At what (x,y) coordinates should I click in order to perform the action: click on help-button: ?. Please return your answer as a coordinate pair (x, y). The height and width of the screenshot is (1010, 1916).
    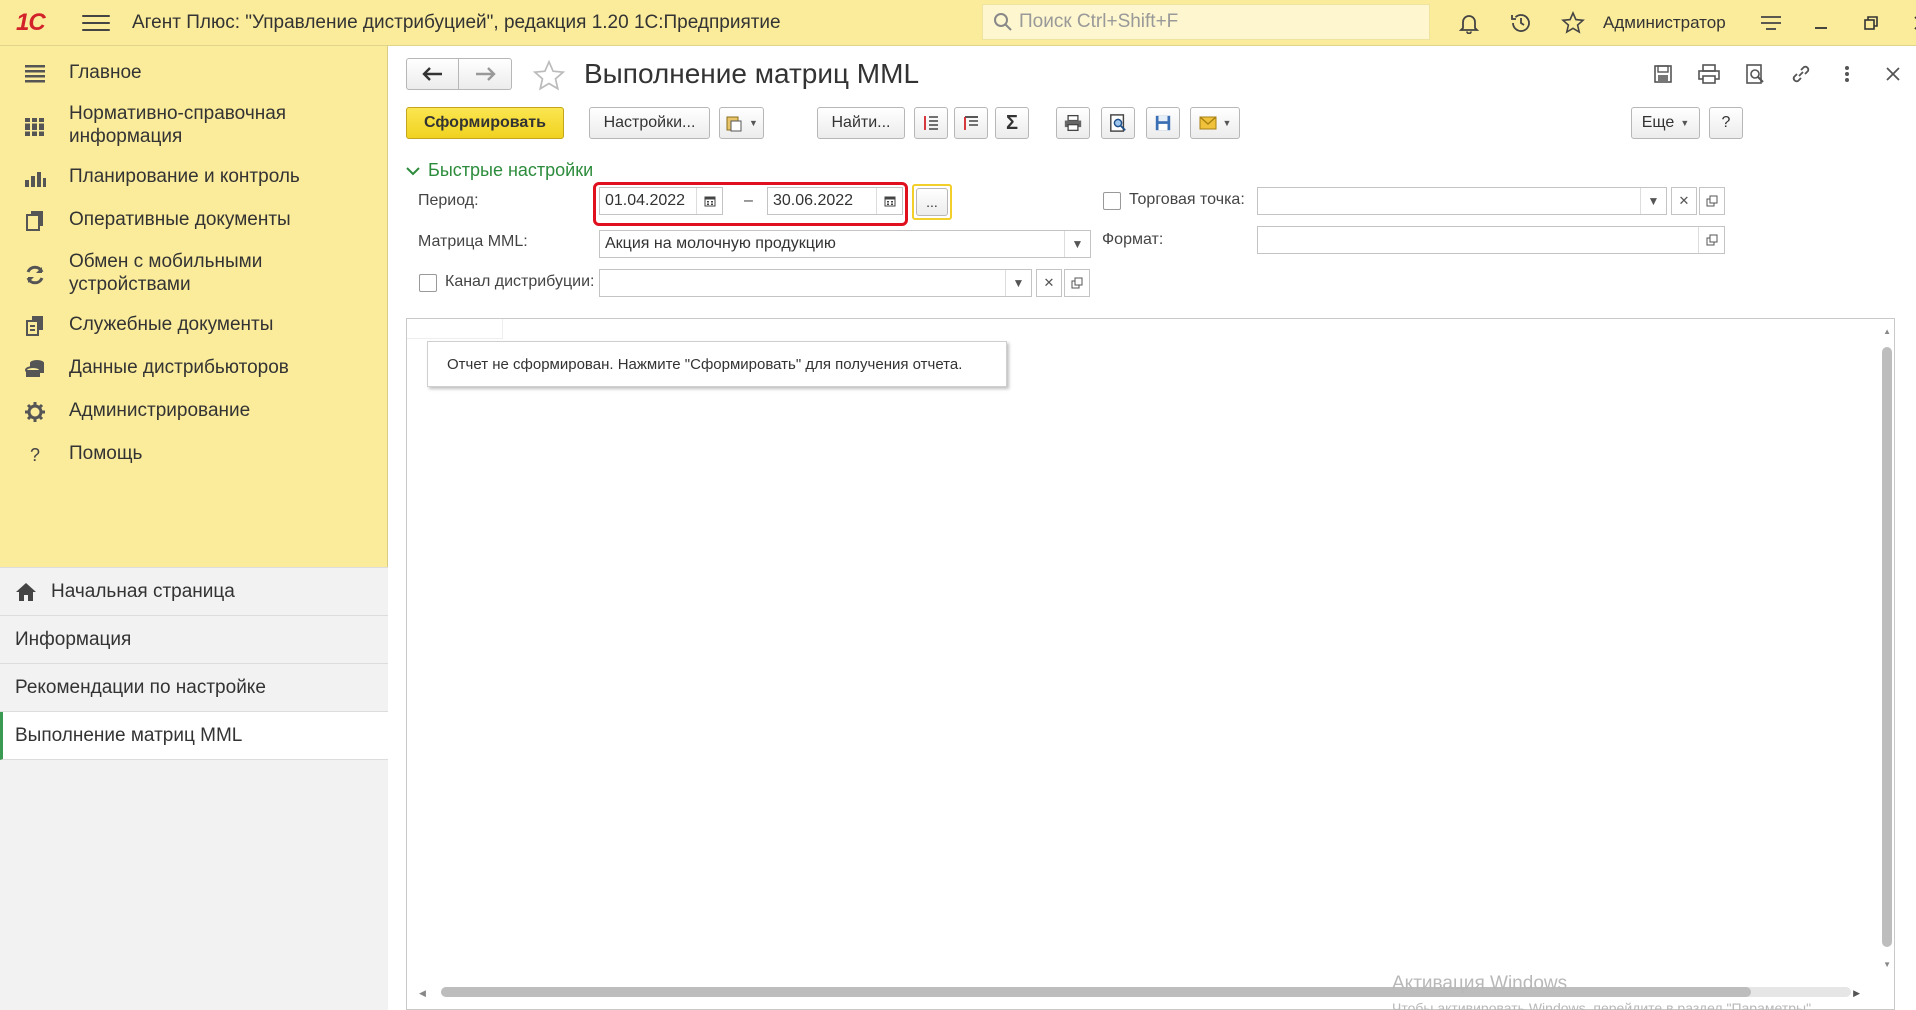
    Looking at the image, I should click on (1726, 123).